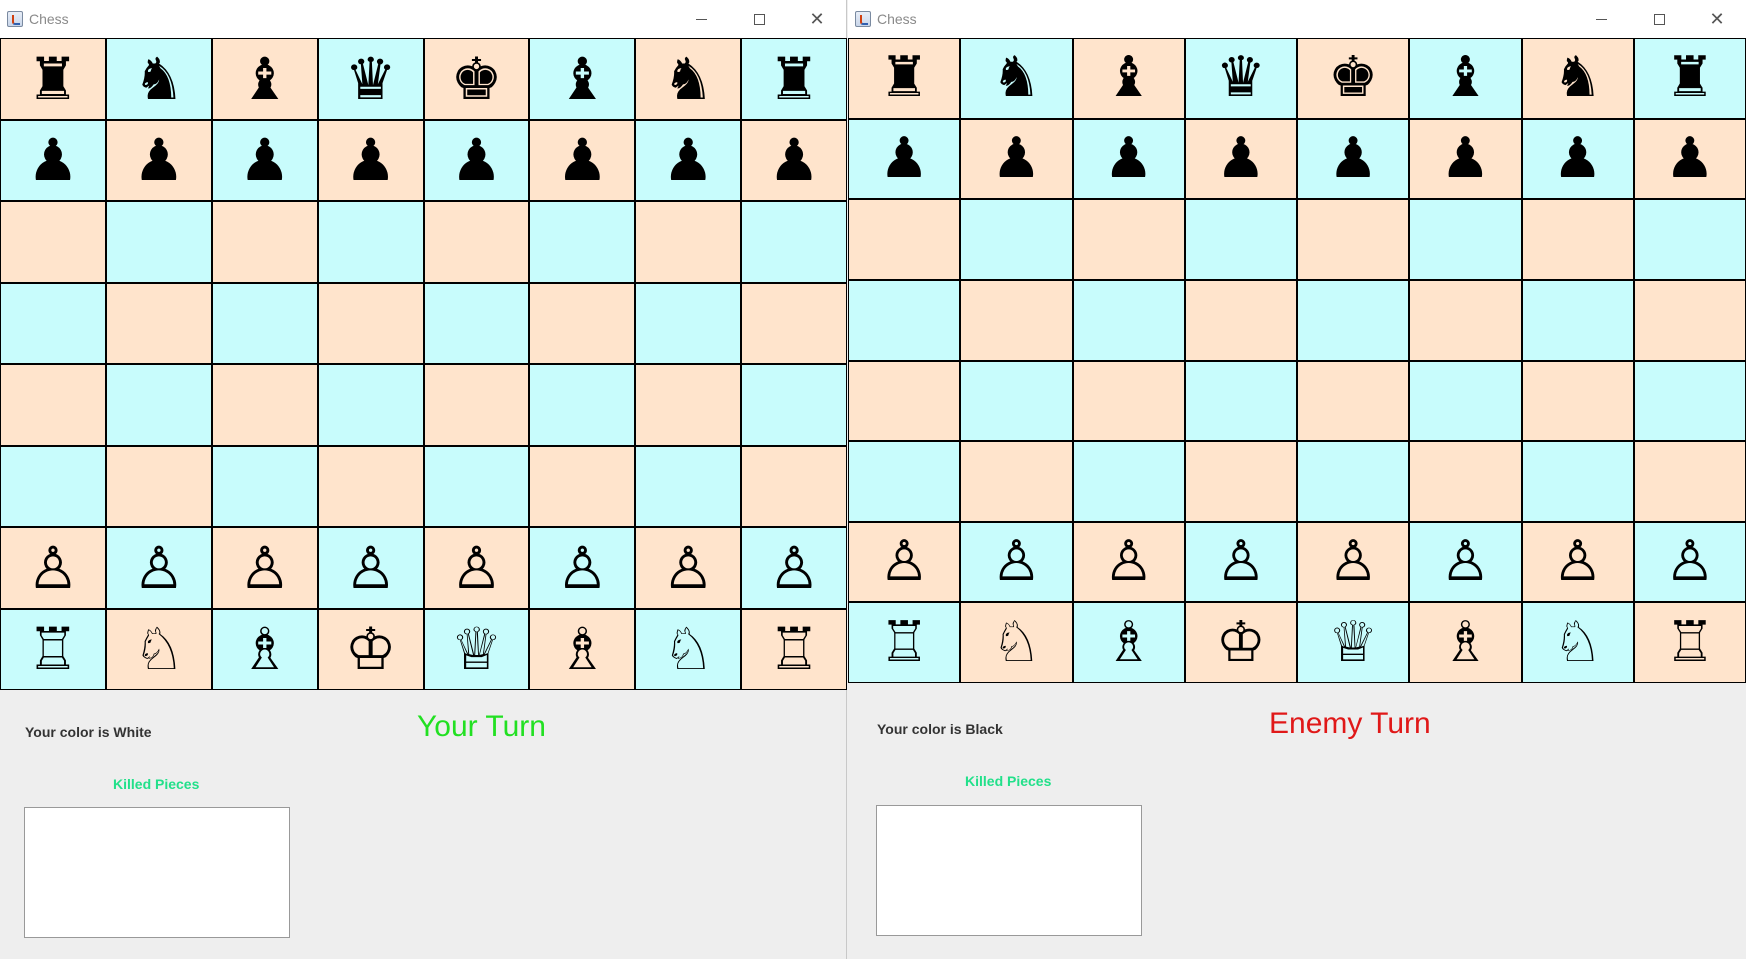 Image resolution: width=1746 pixels, height=959 pixels. Describe the element at coordinates (264, 568) in the screenshot. I see `board-square-c2: ♙` at that location.